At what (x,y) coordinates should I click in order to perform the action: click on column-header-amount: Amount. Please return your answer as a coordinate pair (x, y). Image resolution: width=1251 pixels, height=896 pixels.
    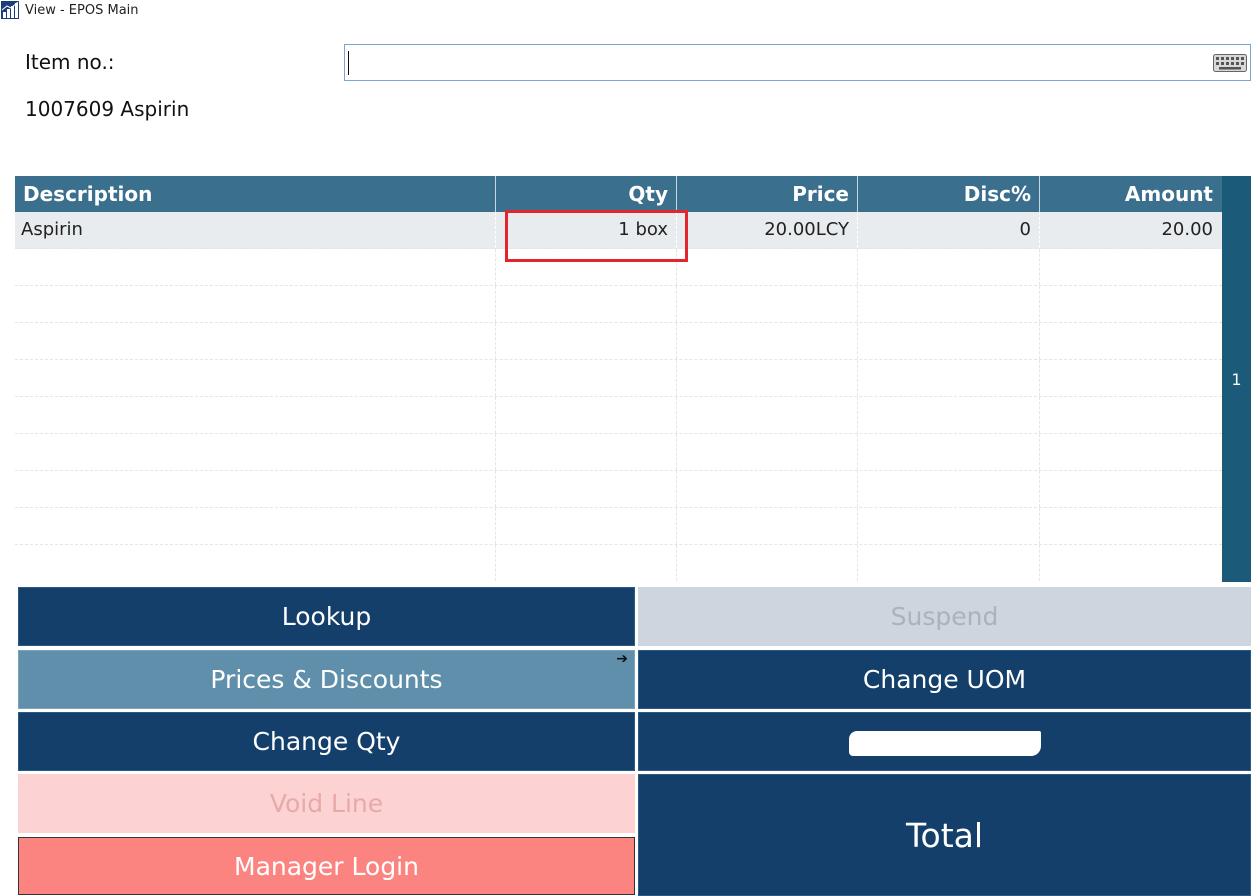
    Looking at the image, I should click on (1131, 194).